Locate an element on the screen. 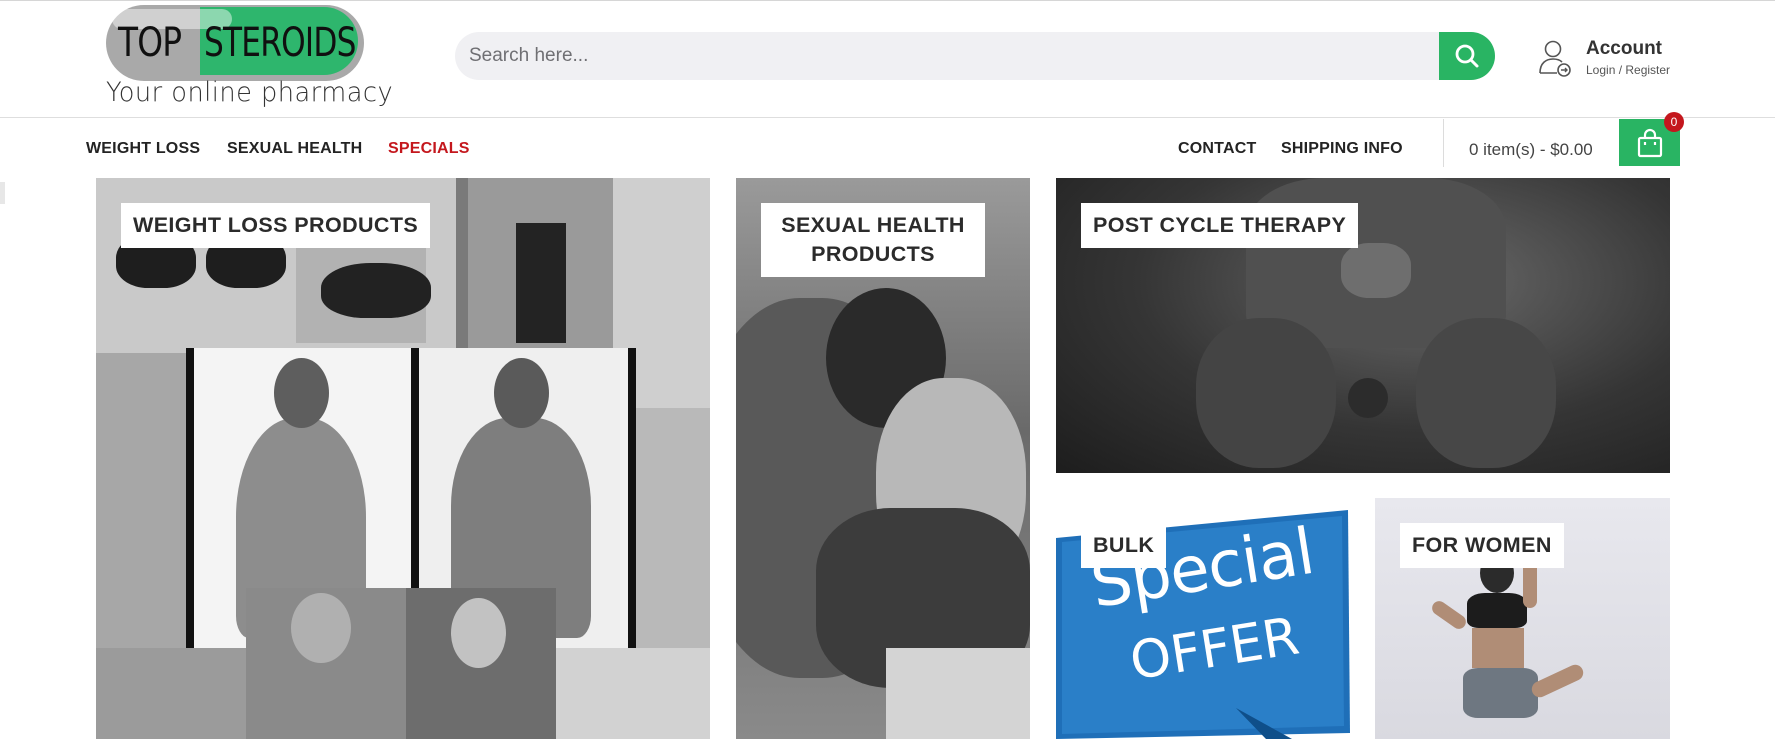 This screenshot has height=739, width=1775. left-edge-speck is located at coordinates (2, 193).